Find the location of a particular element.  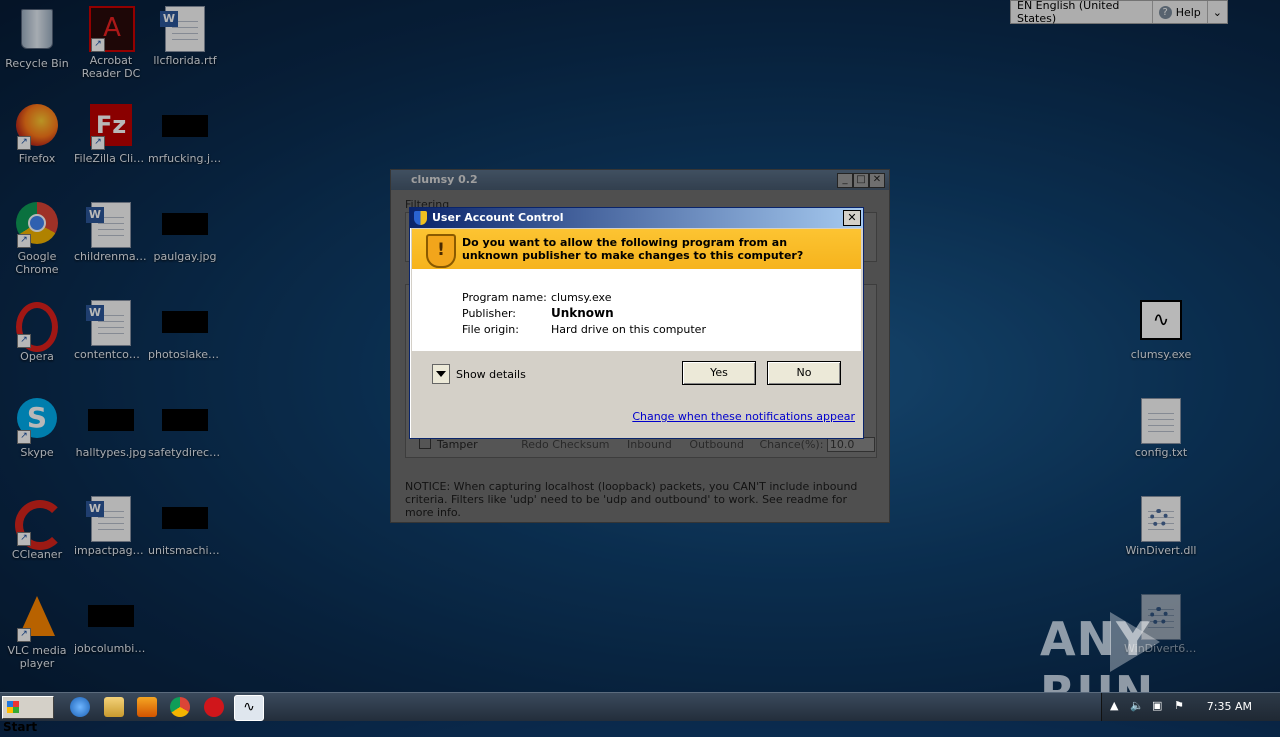

chevron-down-icon: ⌄ is located at coordinates (1217, 12).